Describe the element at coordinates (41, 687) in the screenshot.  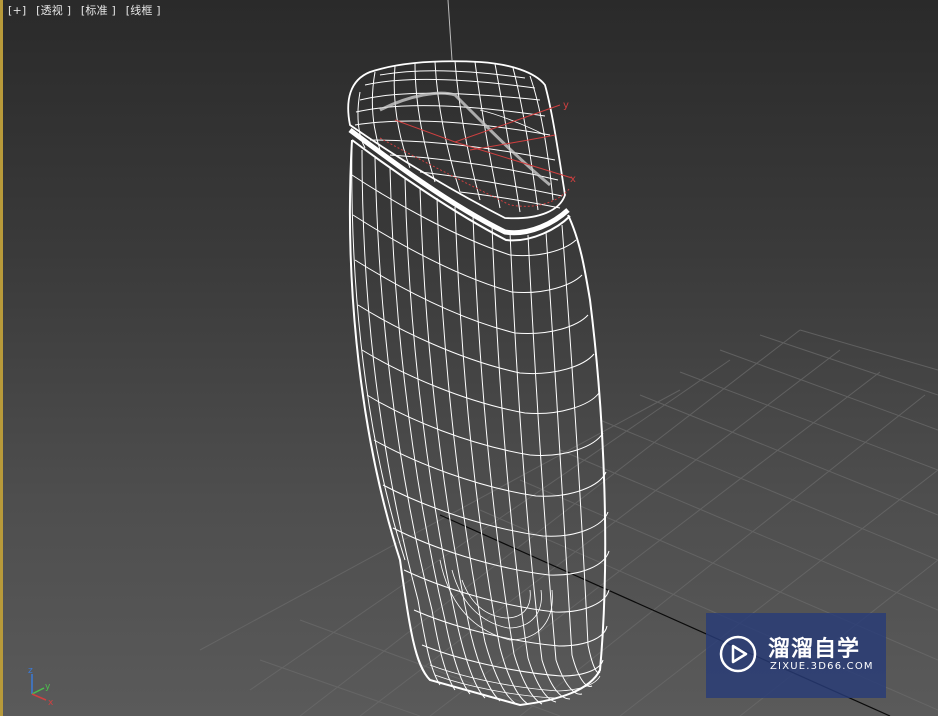
I see `world-axis-icon: z y x` at that location.